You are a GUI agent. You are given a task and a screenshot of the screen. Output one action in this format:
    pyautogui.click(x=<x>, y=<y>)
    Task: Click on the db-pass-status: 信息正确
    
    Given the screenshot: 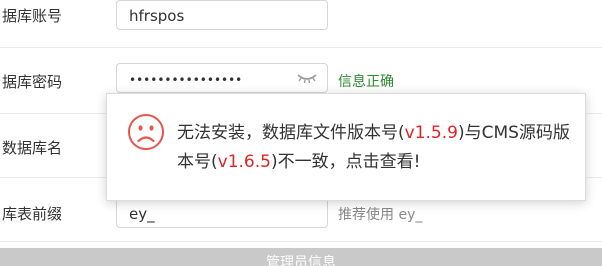 What is the action you would take?
    pyautogui.click(x=366, y=82)
    